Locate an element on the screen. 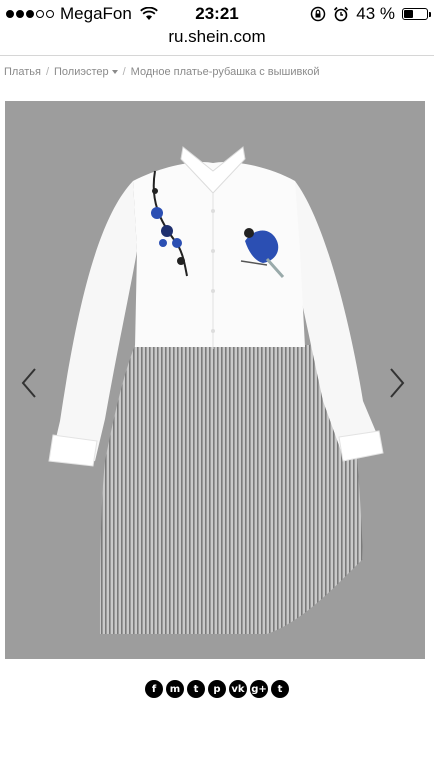  share-buttons: f m t p vk g+ t is located at coordinates (217, 689).